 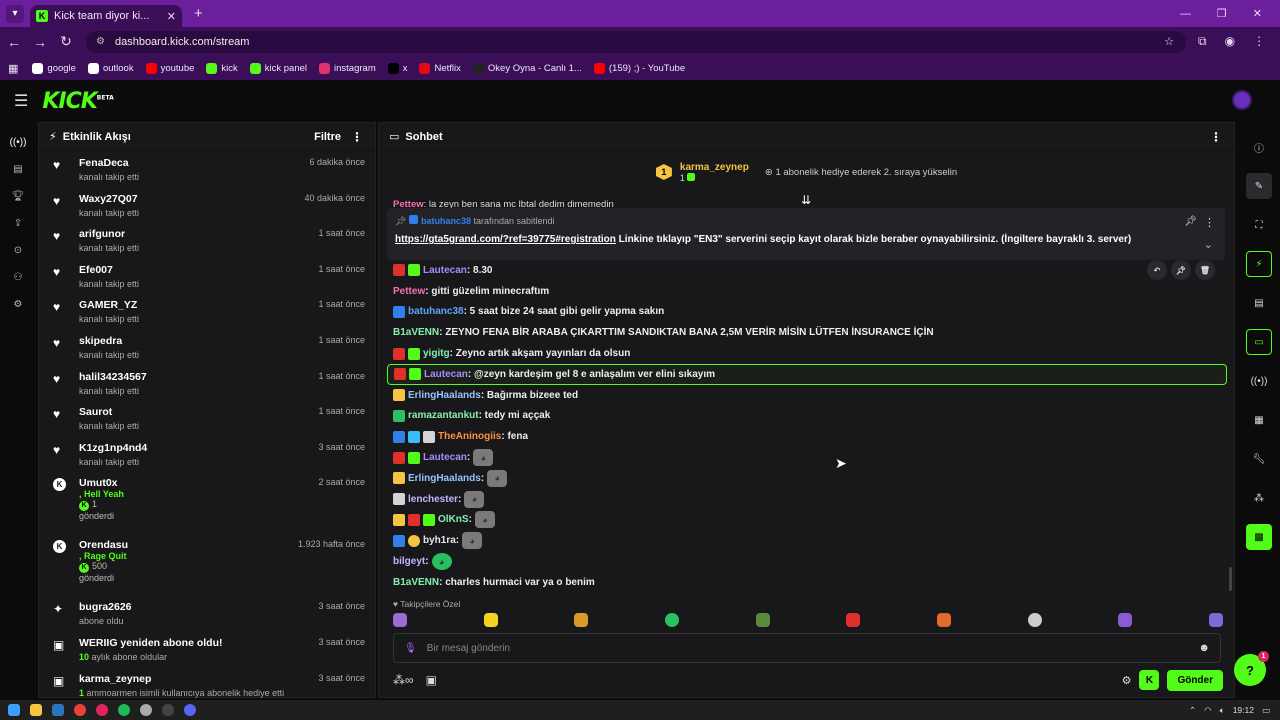 I want to click on broadcast-icon: ((•)), so click(x=1259, y=381).